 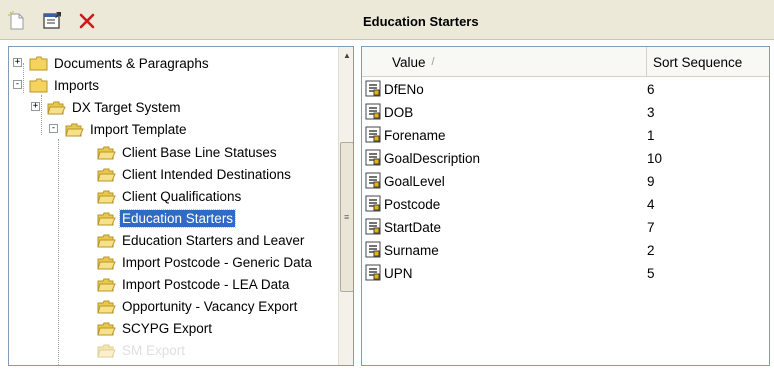 I want to click on table-row: DfENo 6, so click(x=565, y=89).